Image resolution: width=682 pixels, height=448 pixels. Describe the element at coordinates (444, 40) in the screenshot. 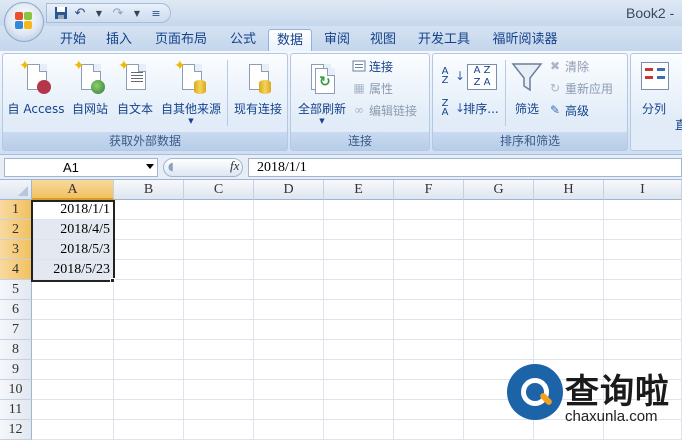

I see `tab-developer: 开发工具` at that location.